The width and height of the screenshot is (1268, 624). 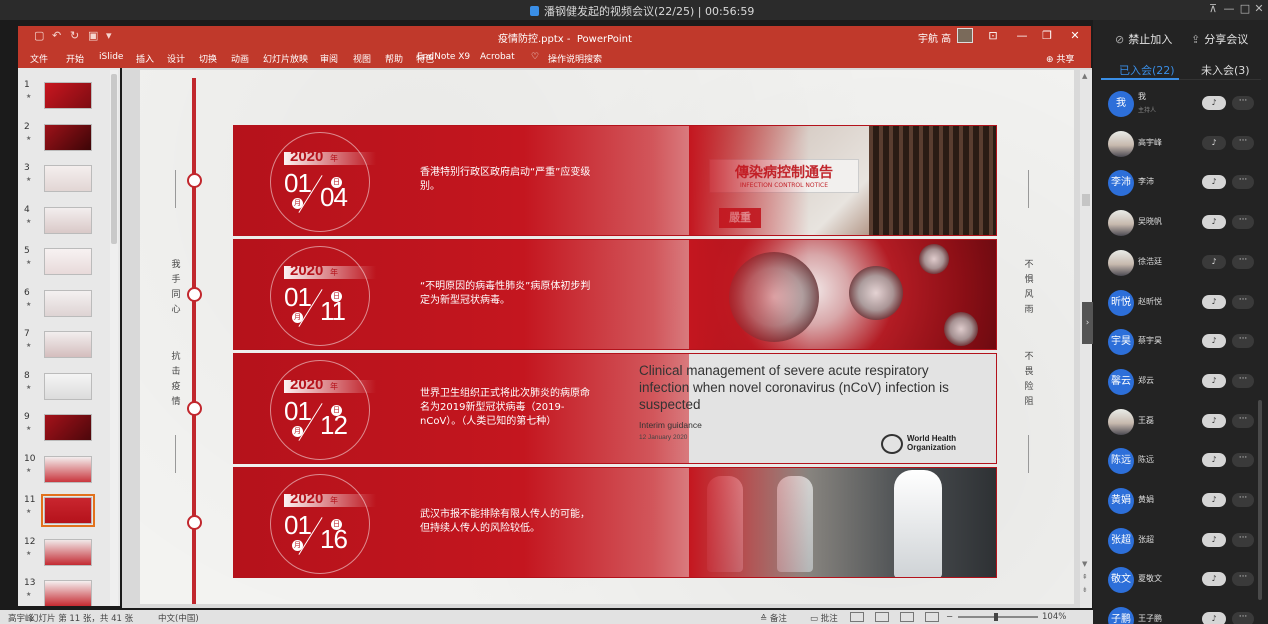 What do you see at coordinates (773, 618) in the screenshot?
I see `notes-button: ≙ 备注` at bounding box center [773, 618].